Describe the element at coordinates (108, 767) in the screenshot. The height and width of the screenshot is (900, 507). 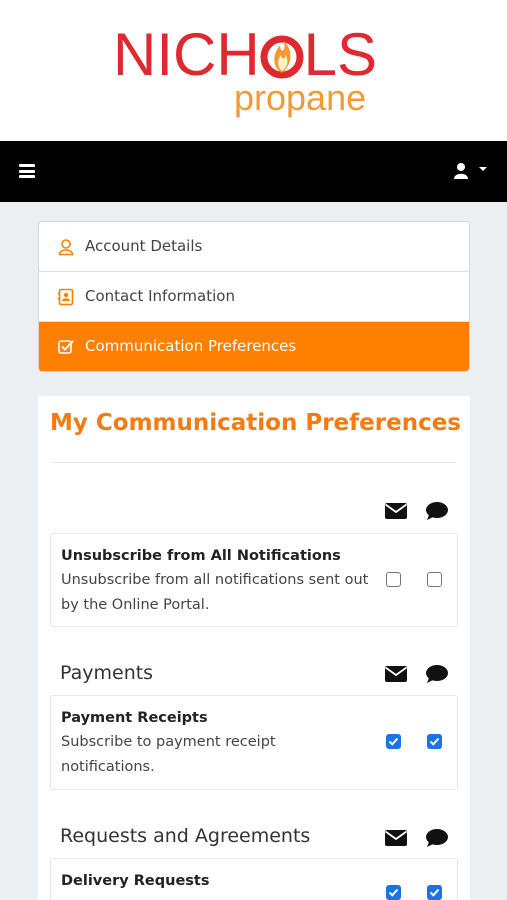
I see `pref-description-line: notifications.` at that location.